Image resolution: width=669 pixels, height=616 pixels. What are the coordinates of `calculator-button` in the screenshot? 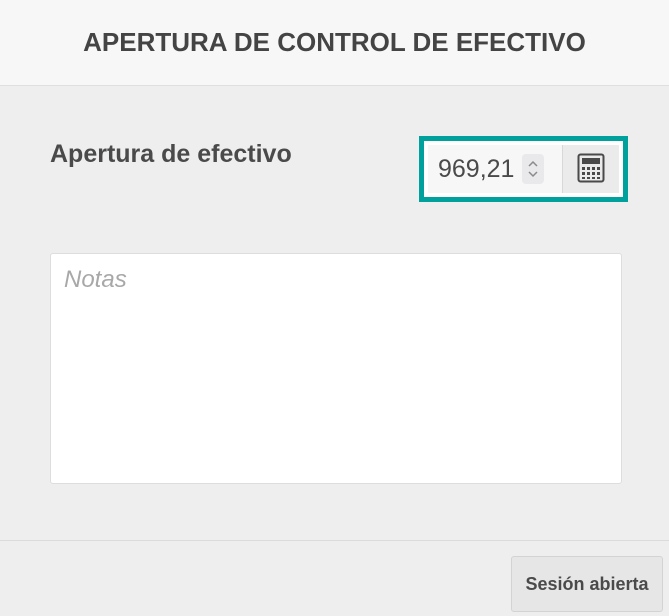 It's located at (591, 169).